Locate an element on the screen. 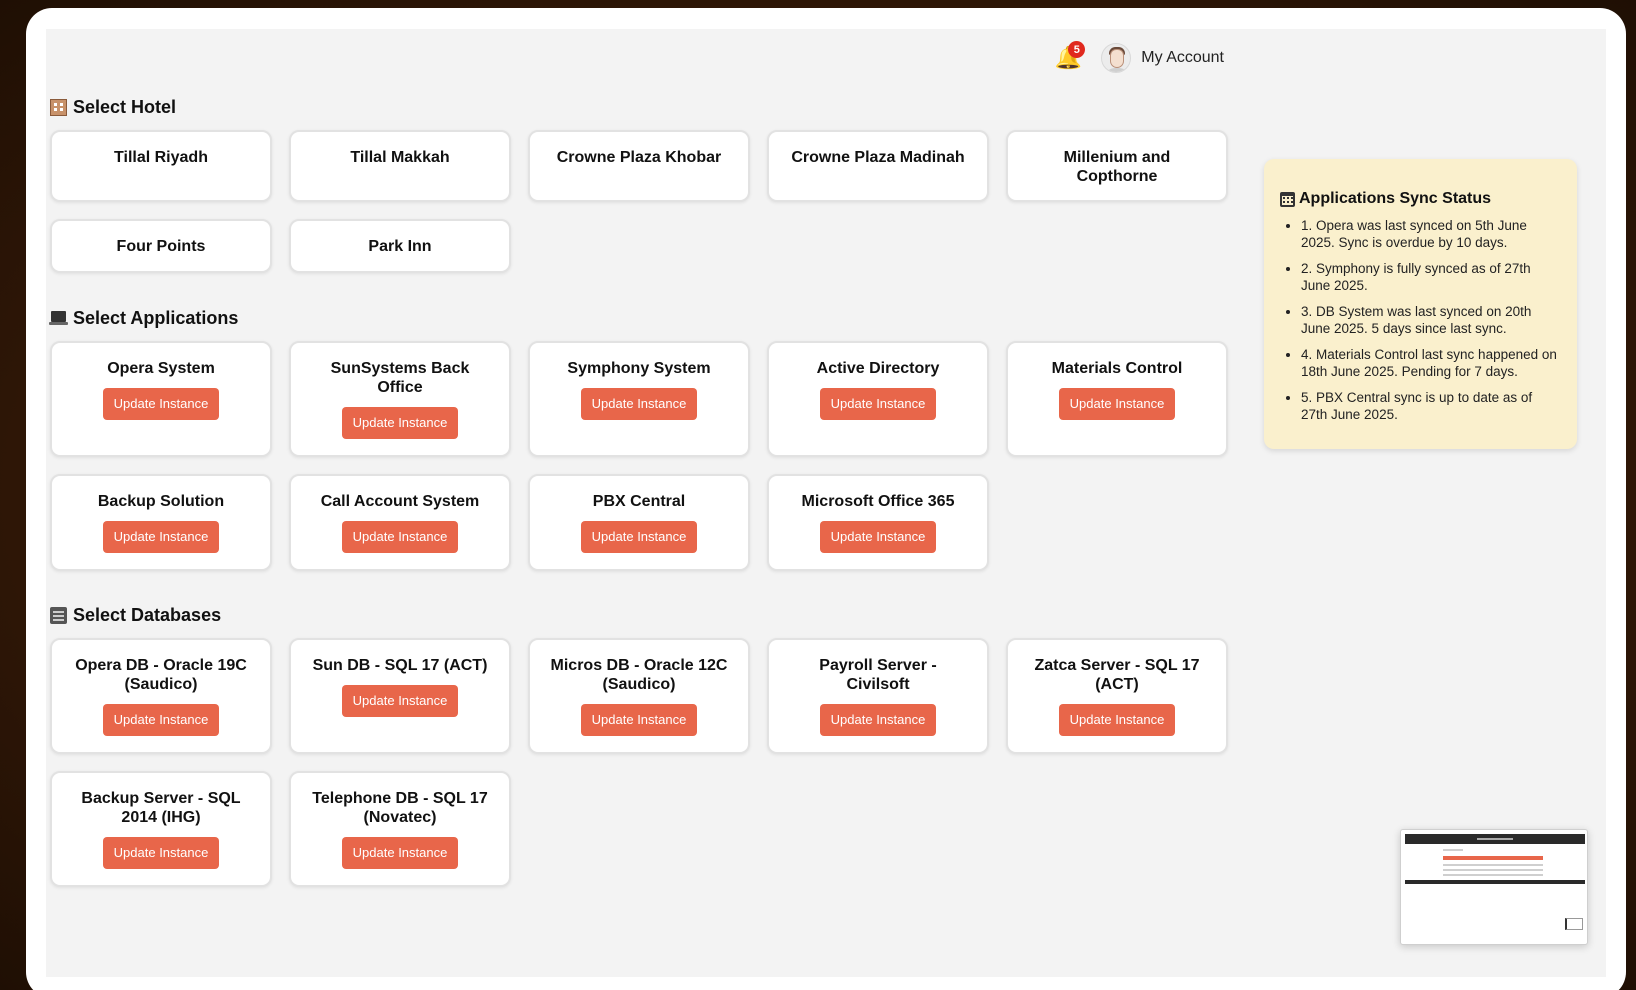 This screenshot has height=990, width=1636. hotel-card: Millenium and Copthorne is located at coordinates (1117, 166).